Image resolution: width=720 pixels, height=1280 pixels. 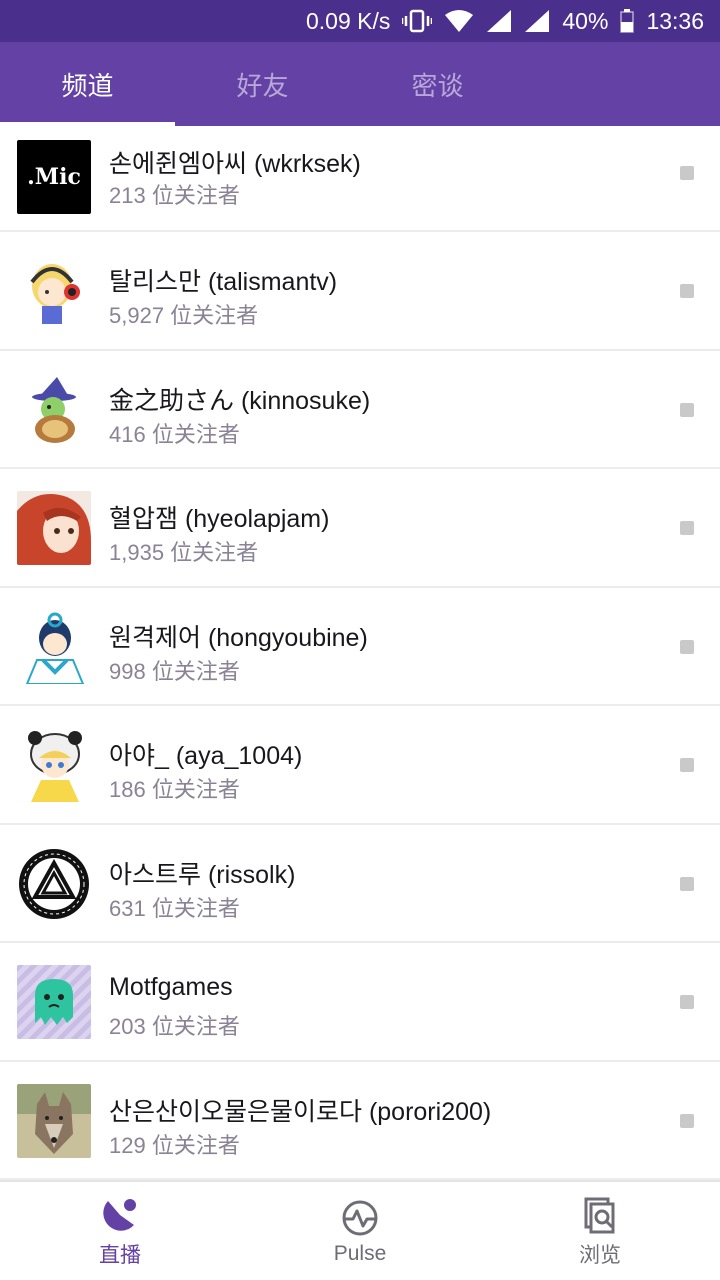 I want to click on tab-label: 频道, so click(x=87, y=85).